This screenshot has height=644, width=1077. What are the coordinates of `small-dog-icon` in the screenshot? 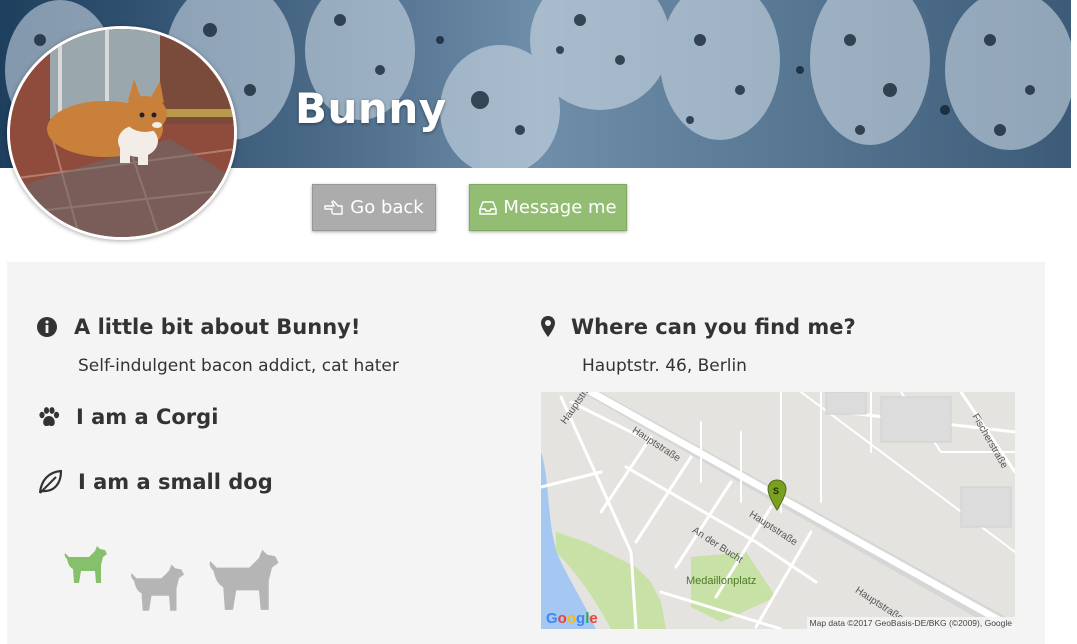 It's located at (85, 564).